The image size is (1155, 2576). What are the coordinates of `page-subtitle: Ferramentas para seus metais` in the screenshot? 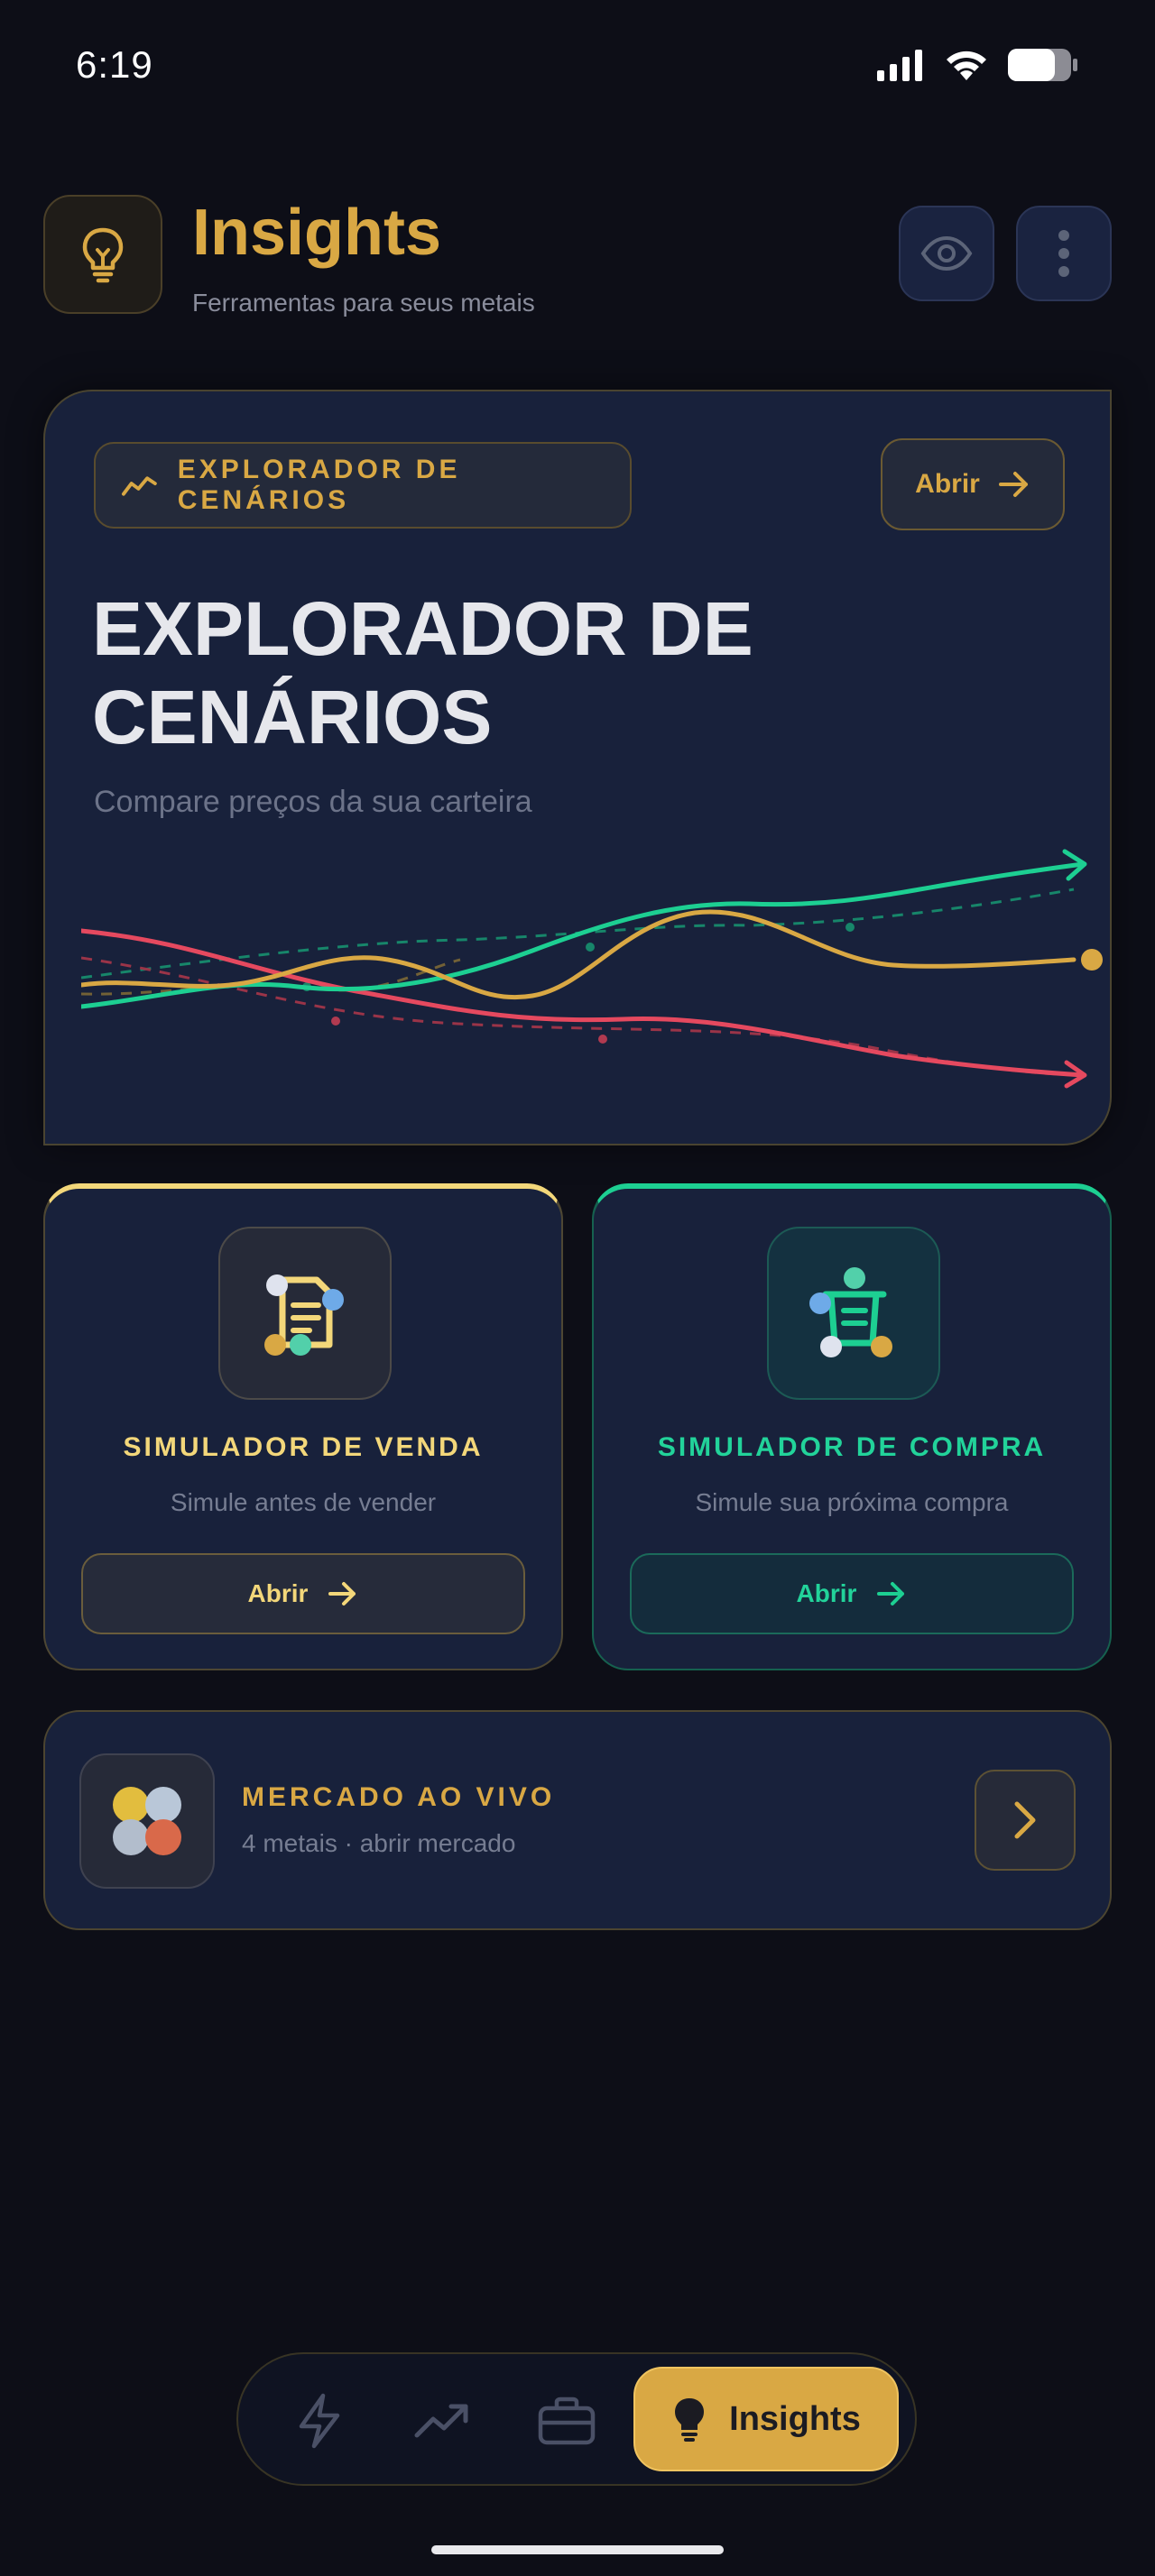 It's located at (363, 303).